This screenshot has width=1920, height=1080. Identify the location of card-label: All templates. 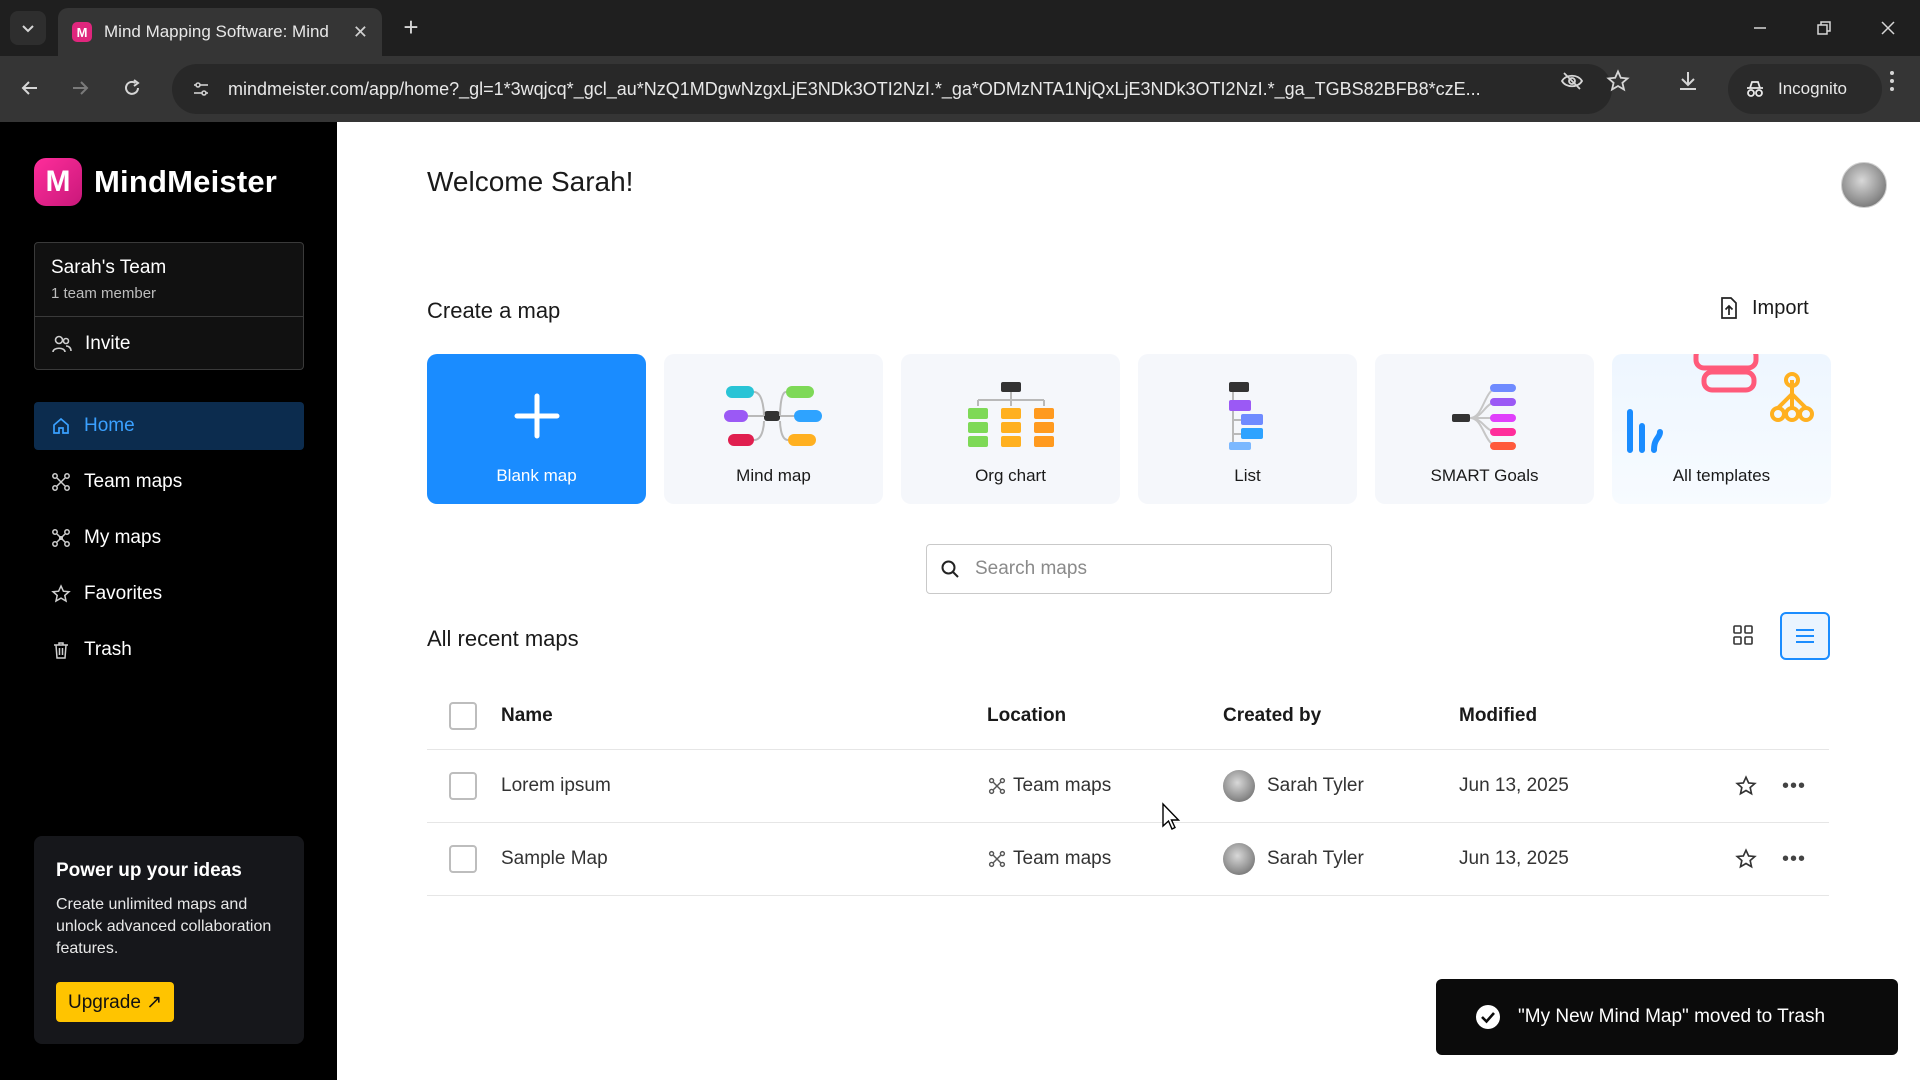
(1721, 475).